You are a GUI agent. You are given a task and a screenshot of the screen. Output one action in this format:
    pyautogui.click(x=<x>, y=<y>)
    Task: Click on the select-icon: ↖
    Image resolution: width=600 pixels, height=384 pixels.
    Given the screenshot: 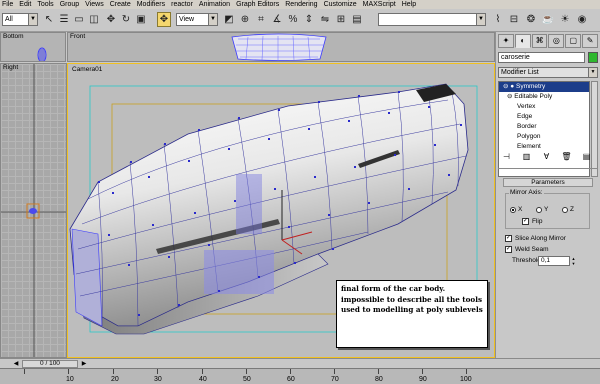 What is the action you would take?
    pyautogui.click(x=49, y=19)
    